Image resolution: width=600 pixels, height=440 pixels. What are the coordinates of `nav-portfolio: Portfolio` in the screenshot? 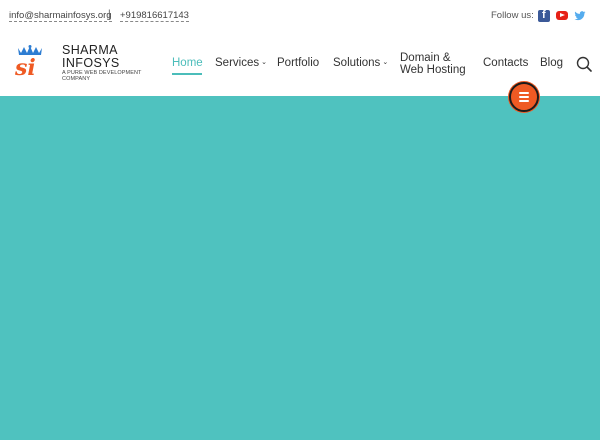 It's located at (298, 63).